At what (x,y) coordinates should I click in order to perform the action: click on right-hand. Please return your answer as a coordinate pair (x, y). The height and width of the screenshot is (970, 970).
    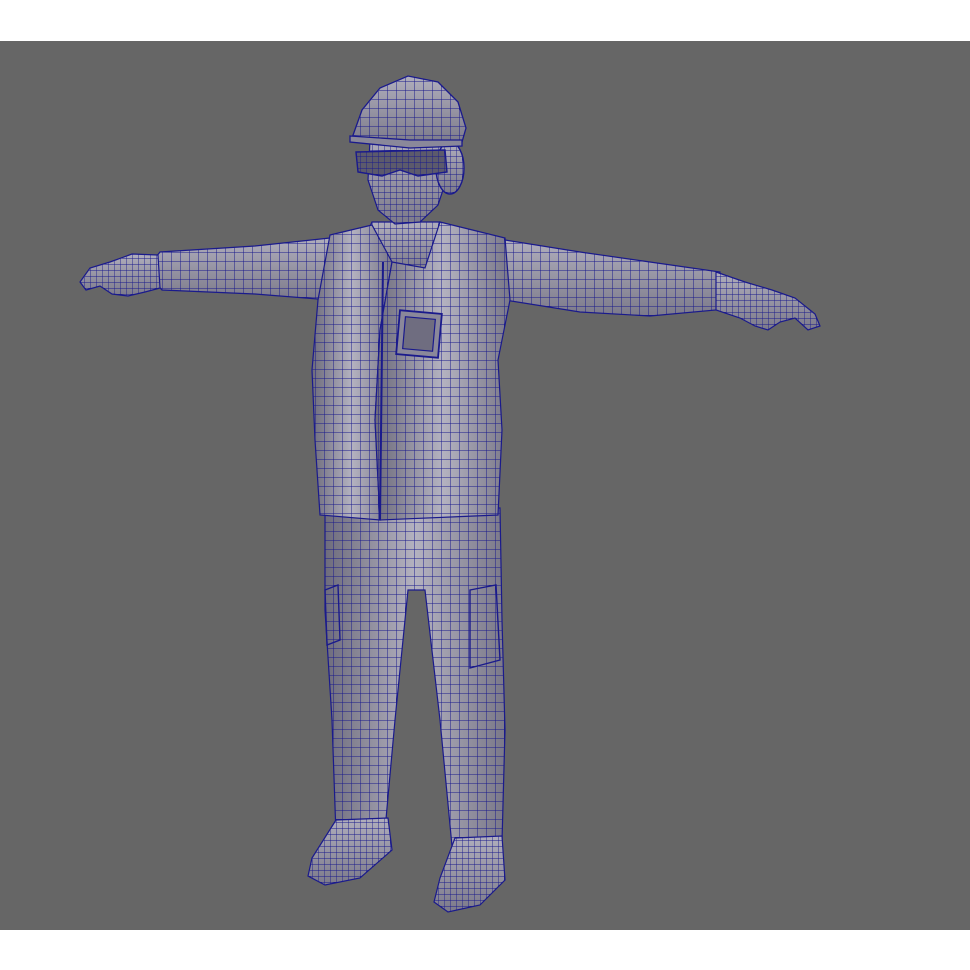
    Looking at the image, I should click on (120, 275).